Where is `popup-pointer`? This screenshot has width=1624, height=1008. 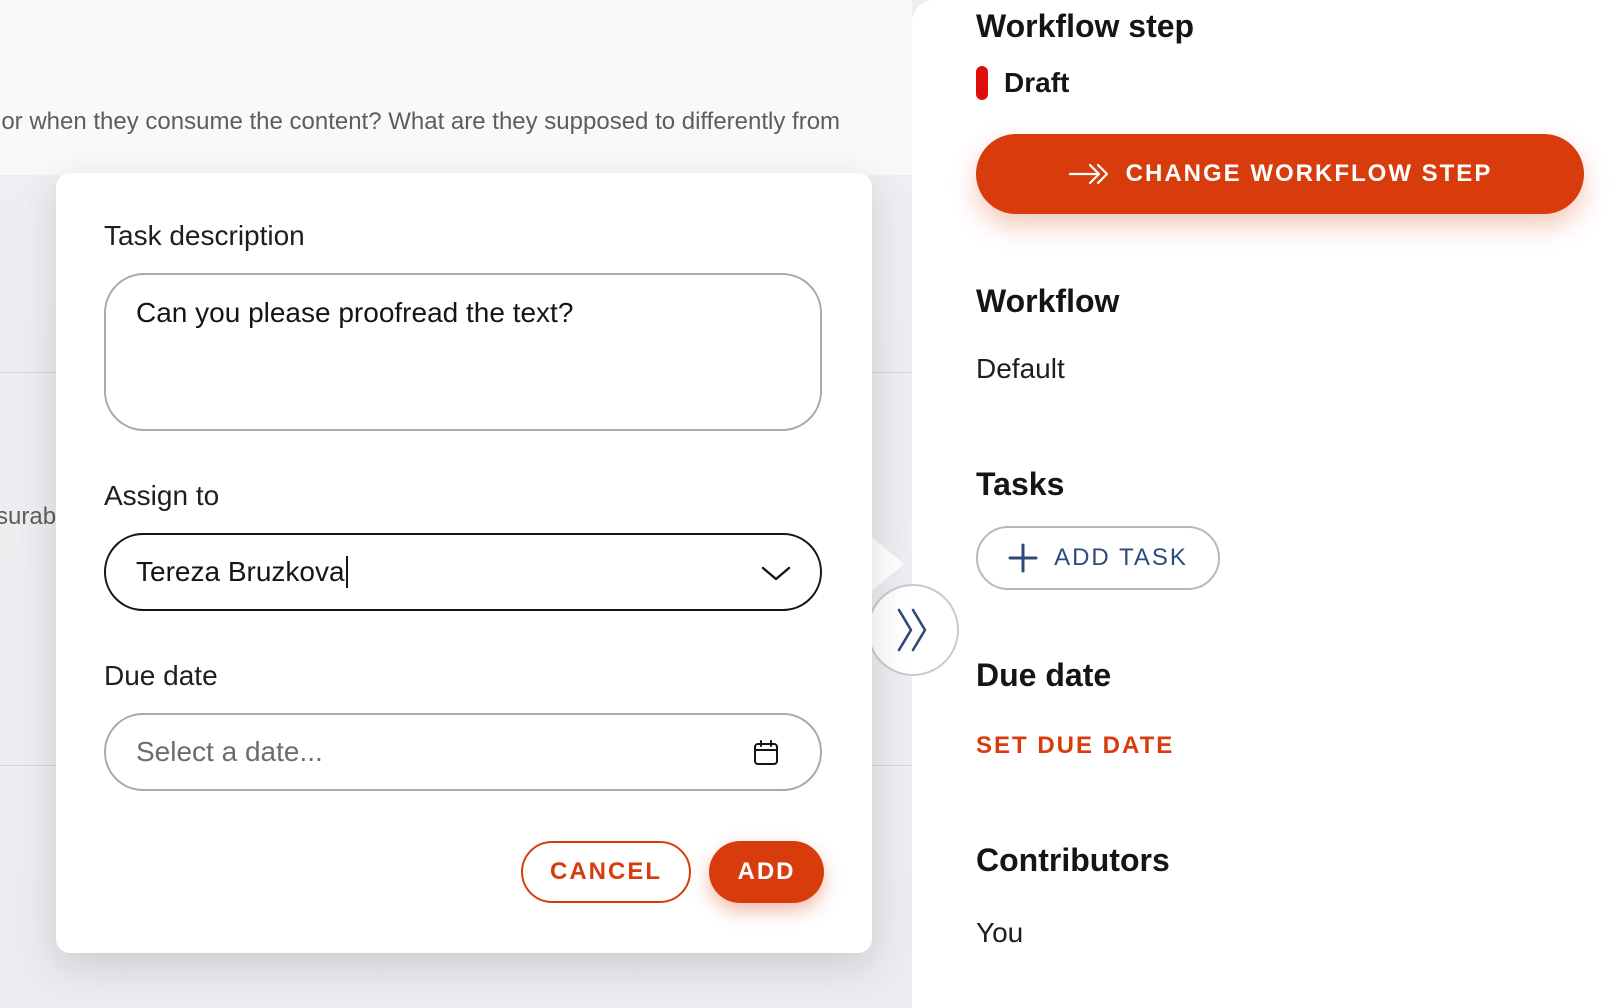 popup-pointer is located at coordinates (886, 564).